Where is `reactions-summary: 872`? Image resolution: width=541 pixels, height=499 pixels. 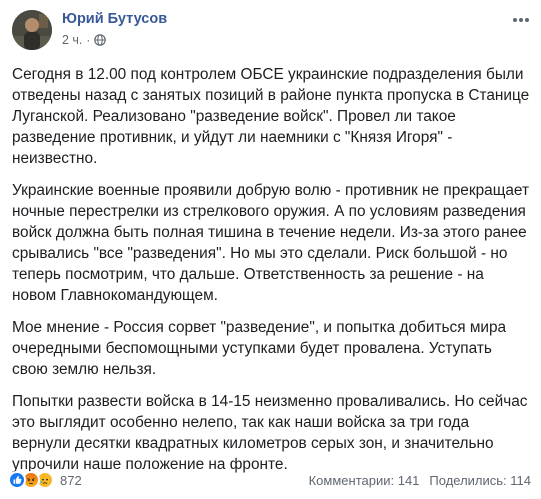
reactions-summary: 872 is located at coordinates (45, 480).